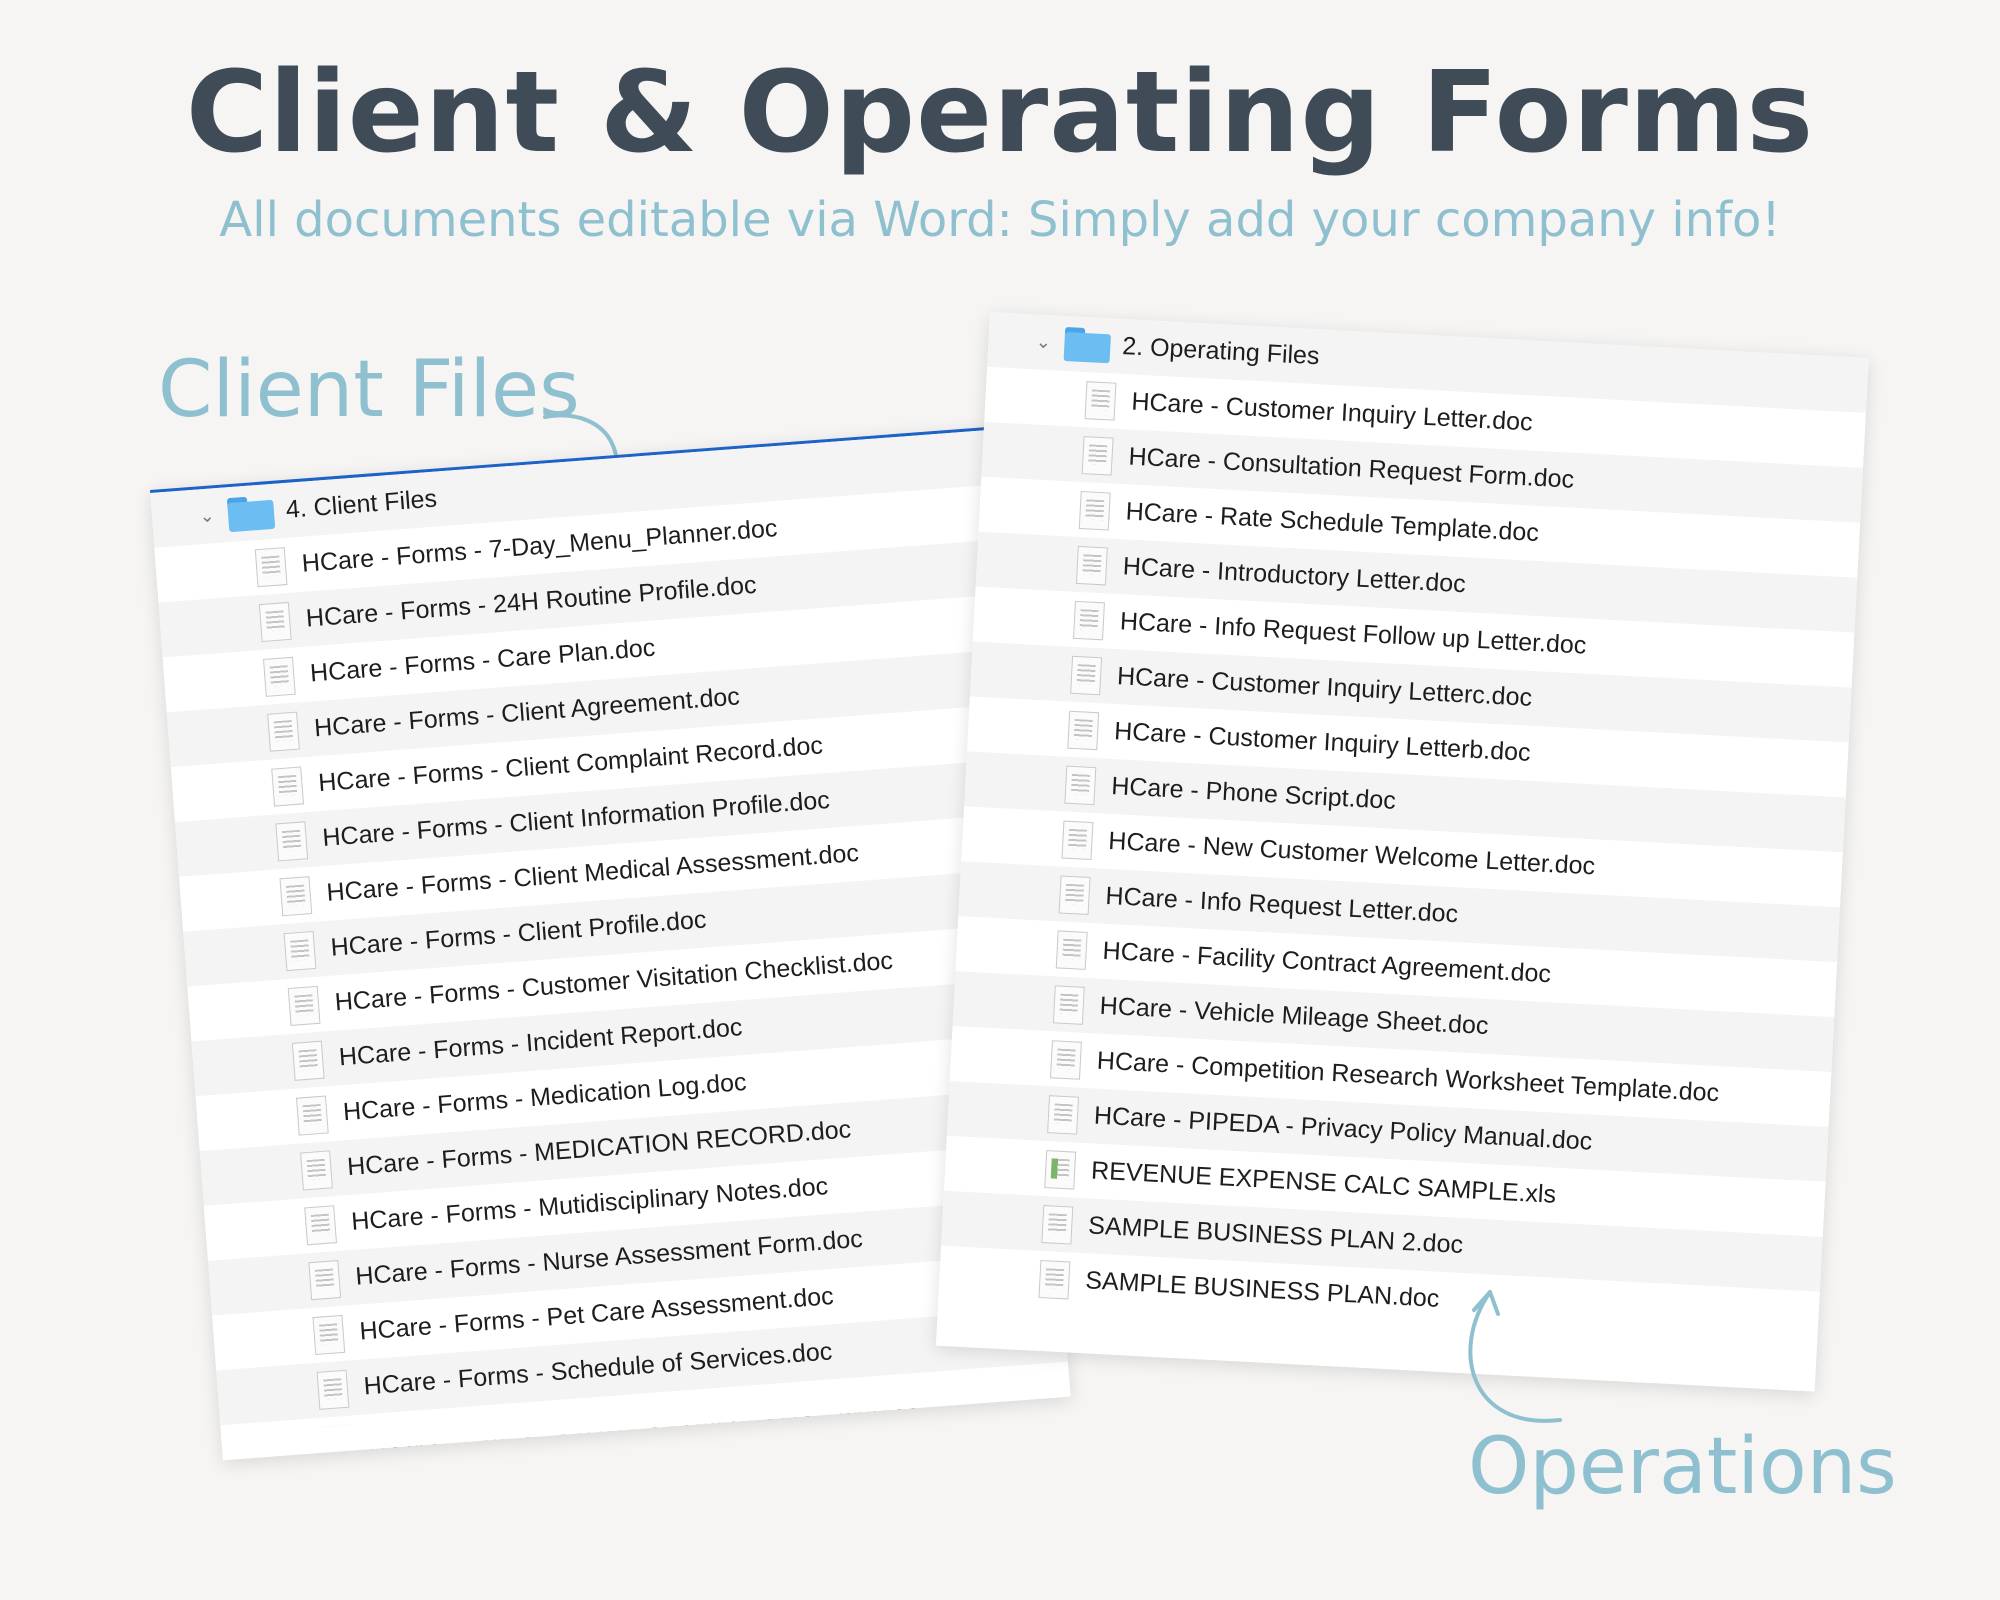 The image size is (2000, 1600). What do you see at coordinates (1322, 742) in the screenshot?
I see `file-name: HCare - Customer Inquiry Letterb.doc` at bounding box center [1322, 742].